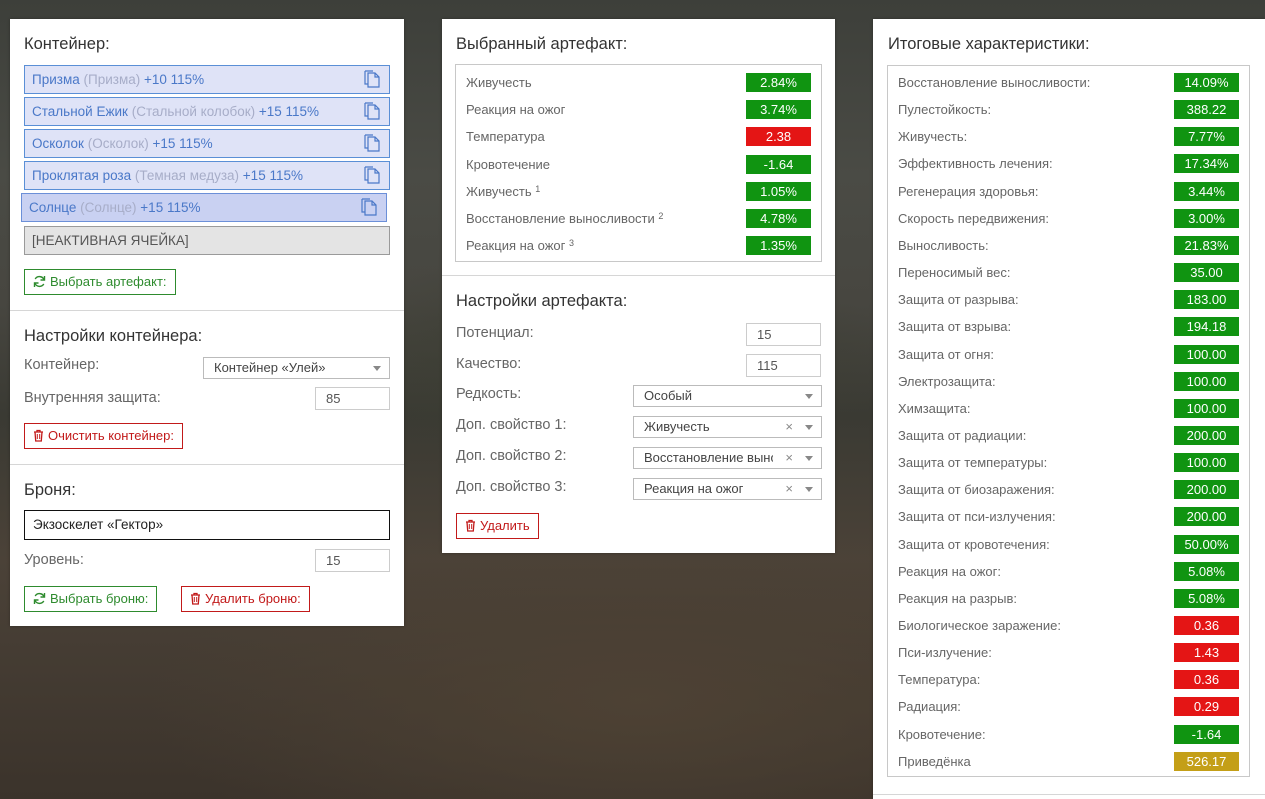  What do you see at coordinates (508, 164) in the screenshot?
I see `stat-label-text: Кровотечение` at bounding box center [508, 164].